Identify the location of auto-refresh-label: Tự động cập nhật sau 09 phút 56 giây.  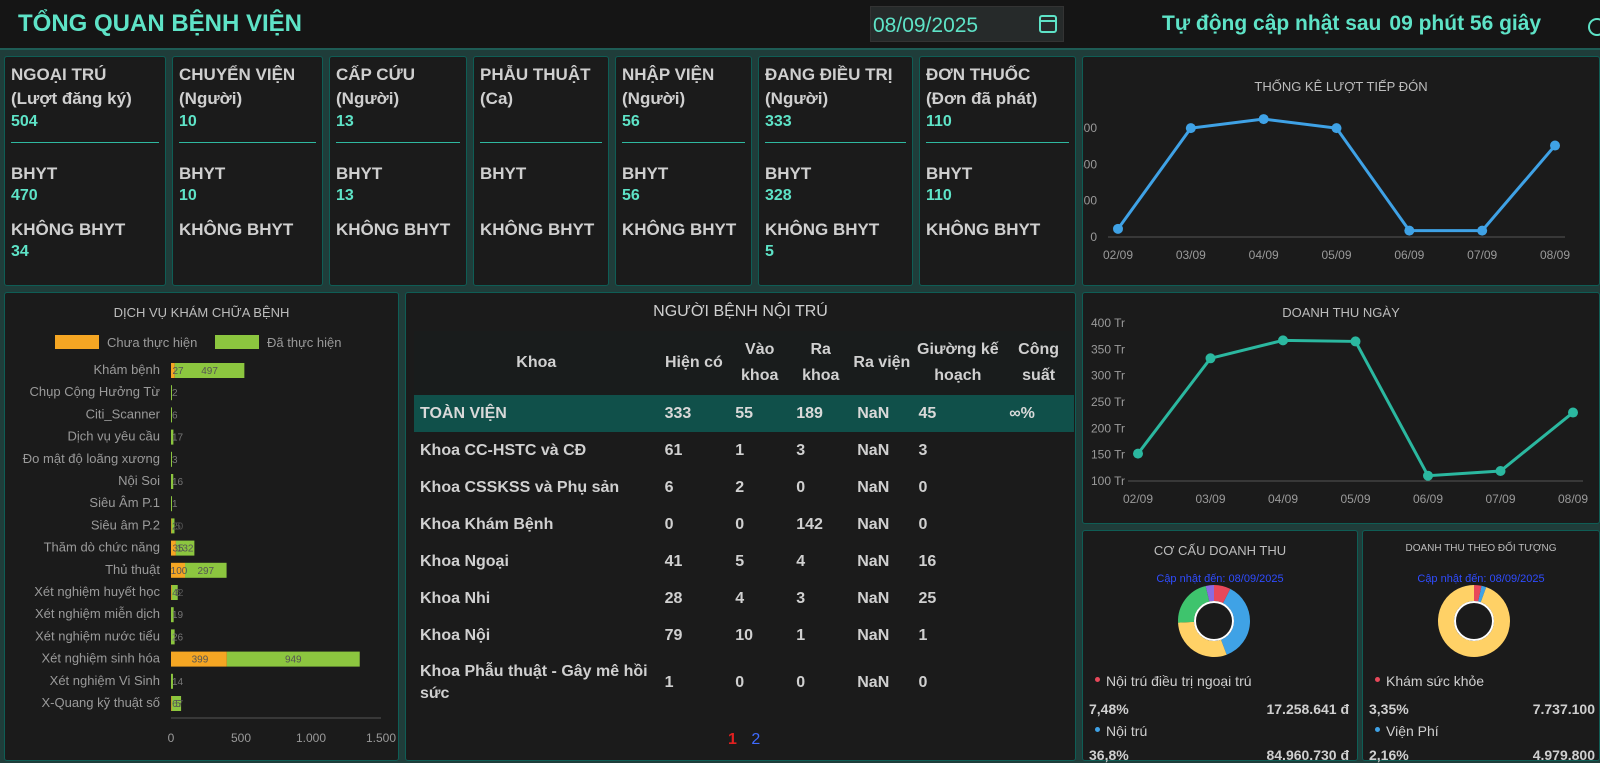
(1351, 24).